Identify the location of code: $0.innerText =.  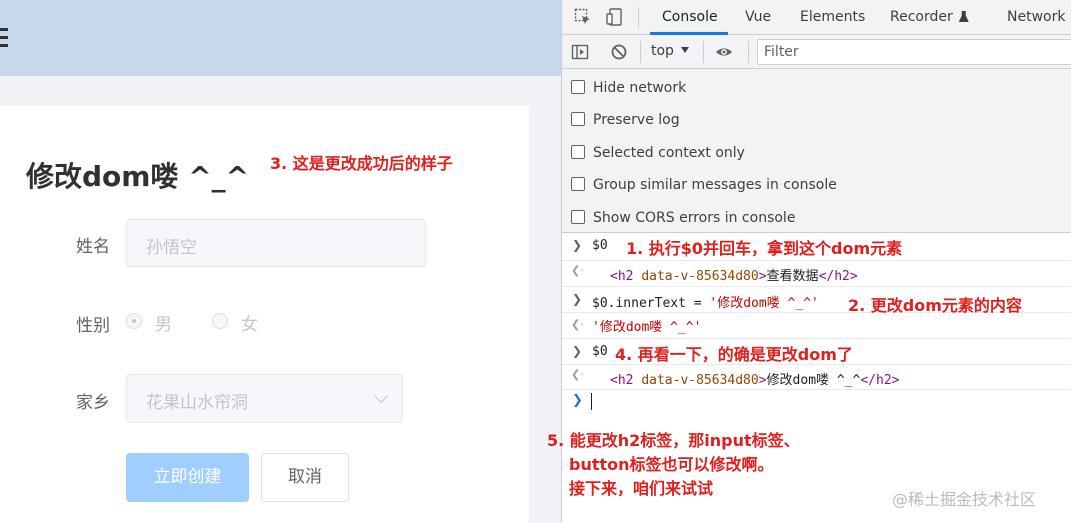
(651, 303).